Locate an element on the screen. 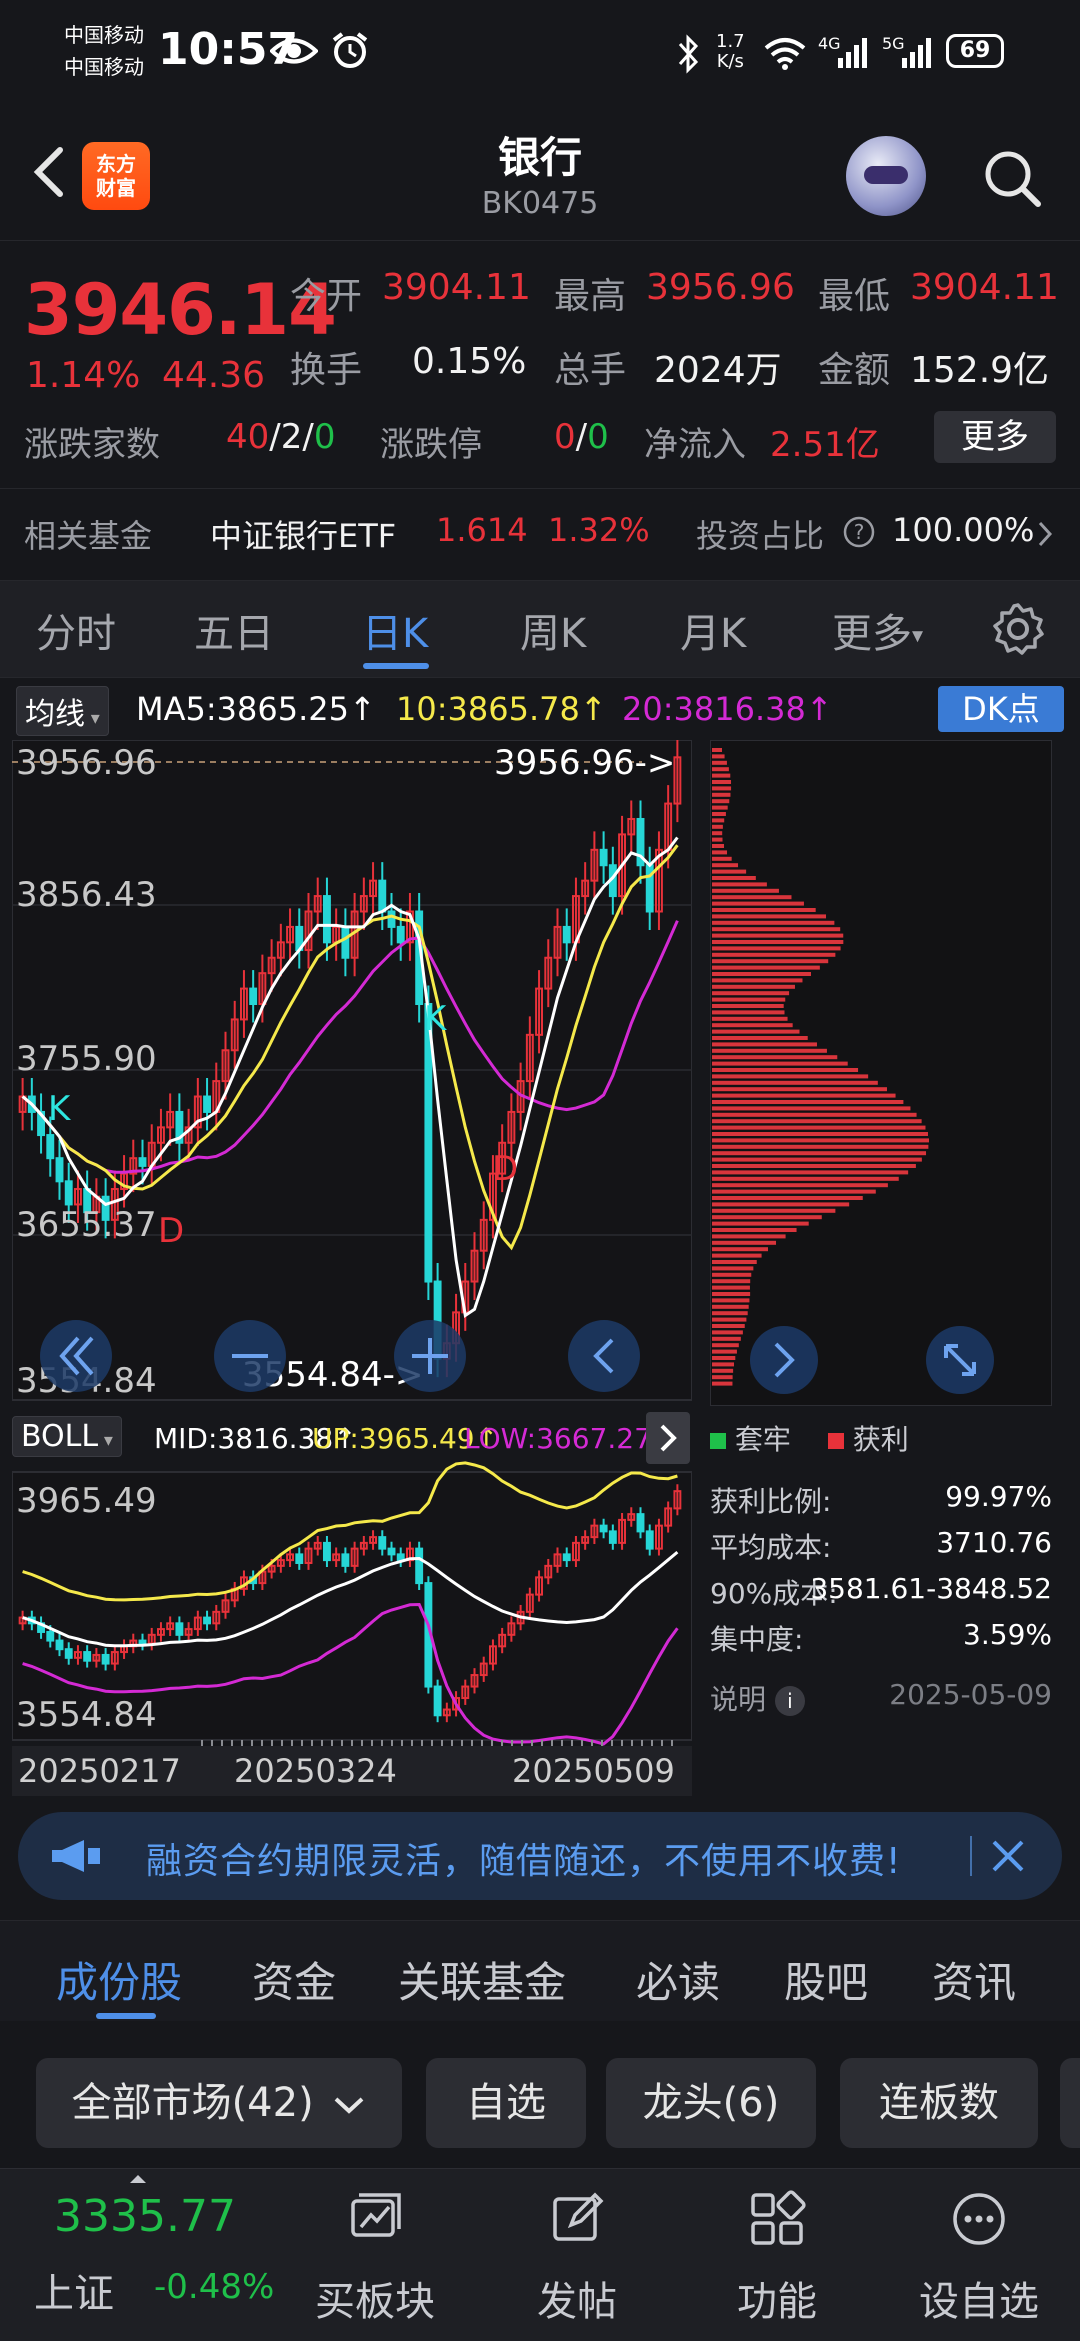  date-label-2: 20250324 is located at coordinates (315, 1771).